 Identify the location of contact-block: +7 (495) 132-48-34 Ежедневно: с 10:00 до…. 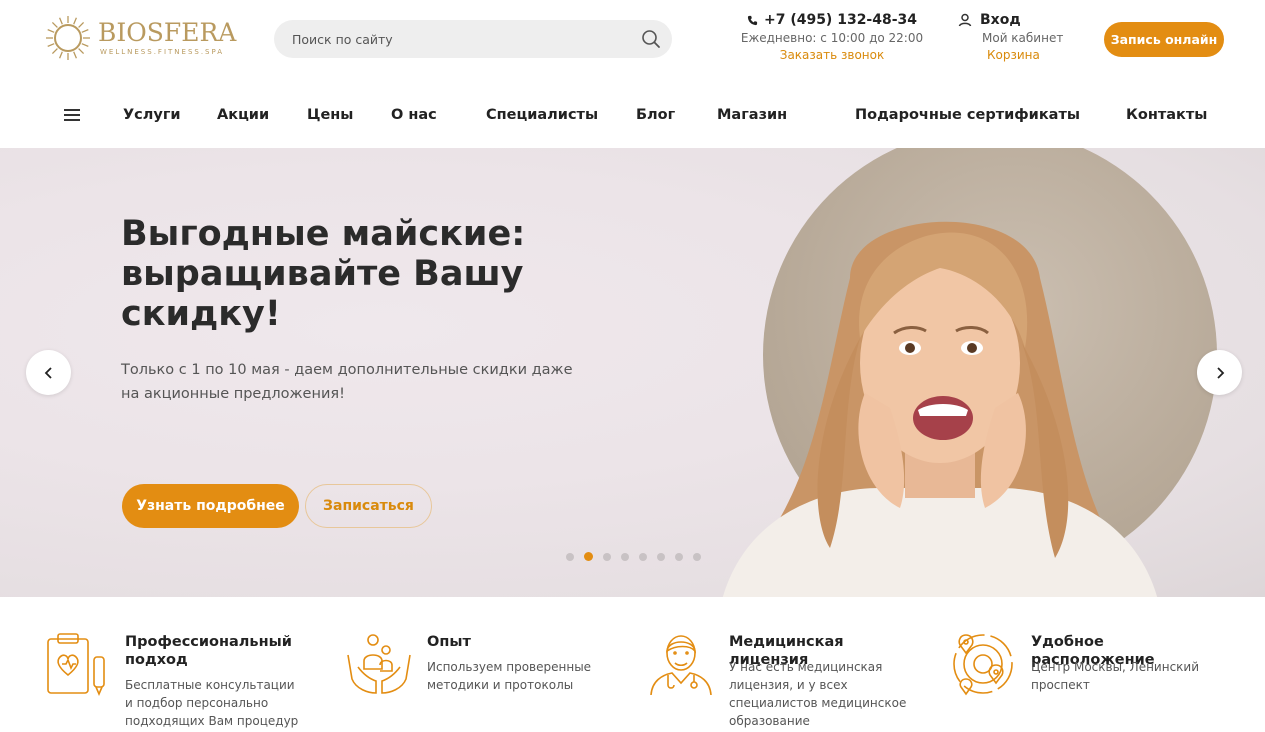
(832, 37).